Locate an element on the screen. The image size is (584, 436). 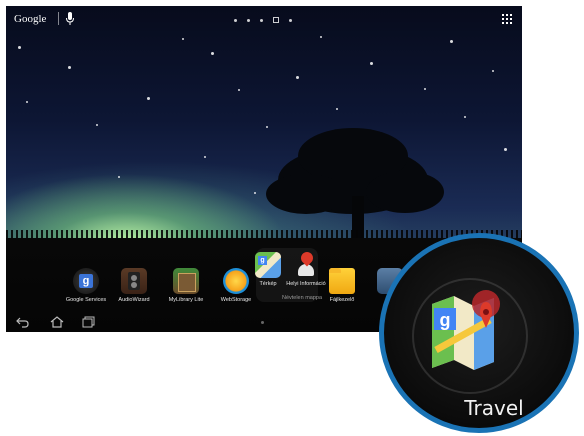
app-audiowizard: AudioWizard is located at coordinates (134, 285).